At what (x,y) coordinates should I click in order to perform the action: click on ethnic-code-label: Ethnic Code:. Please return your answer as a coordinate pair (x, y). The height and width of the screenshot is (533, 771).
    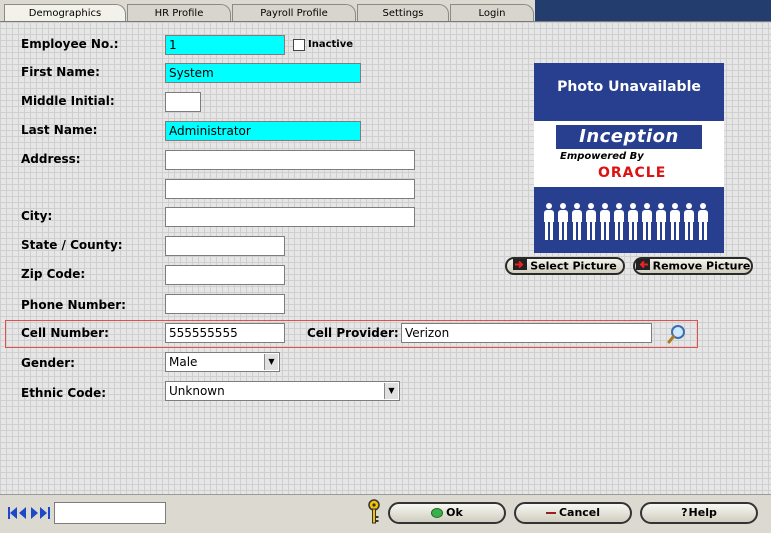
    Looking at the image, I should click on (64, 393).